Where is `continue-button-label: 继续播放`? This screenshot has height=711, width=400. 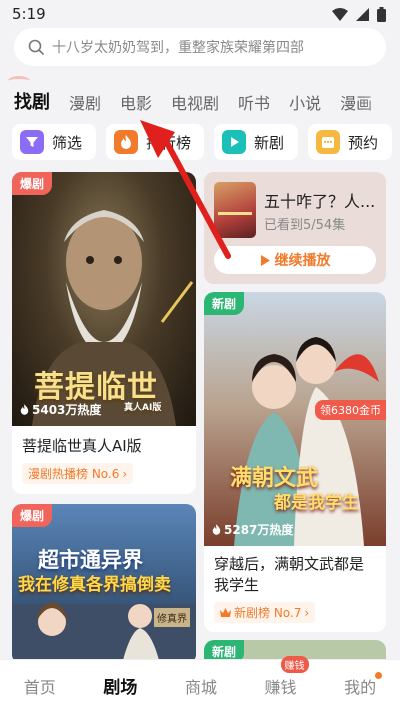 continue-button-label: 继续播放 is located at coordinates (302, 261).